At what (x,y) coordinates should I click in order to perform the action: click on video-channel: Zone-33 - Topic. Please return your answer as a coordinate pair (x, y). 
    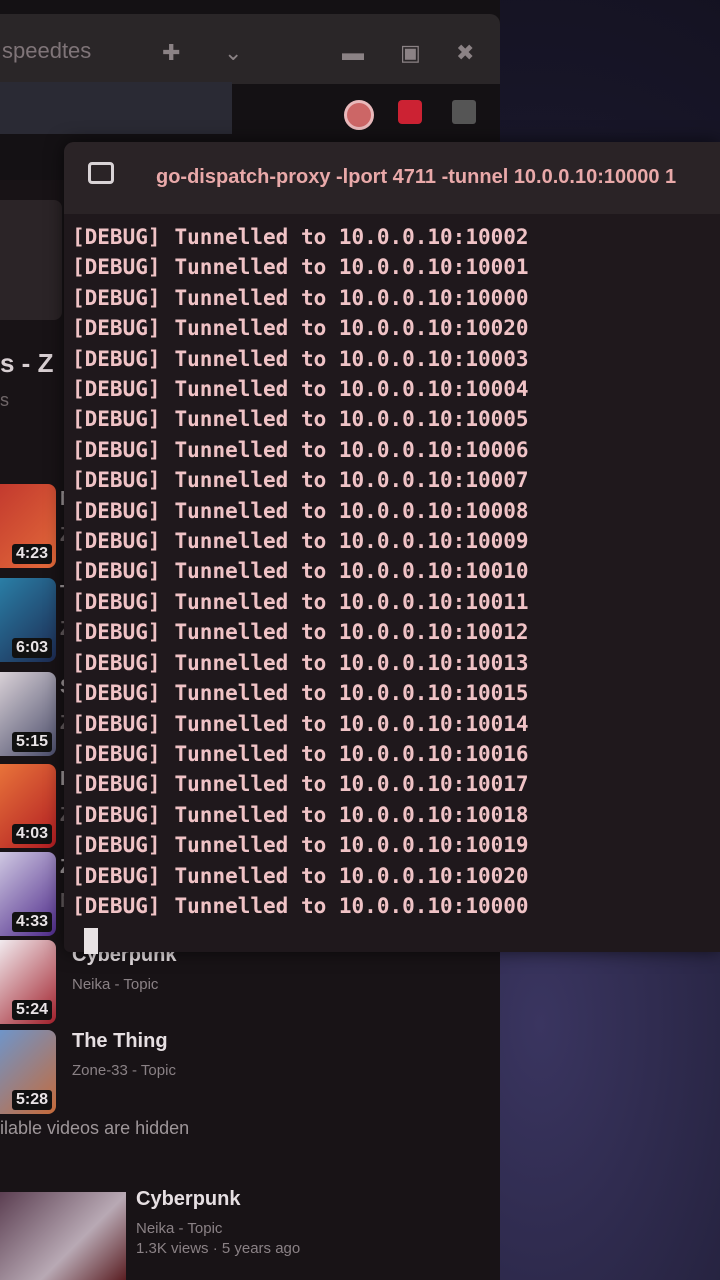
    Looking at the image, I should click on (124, 1070).